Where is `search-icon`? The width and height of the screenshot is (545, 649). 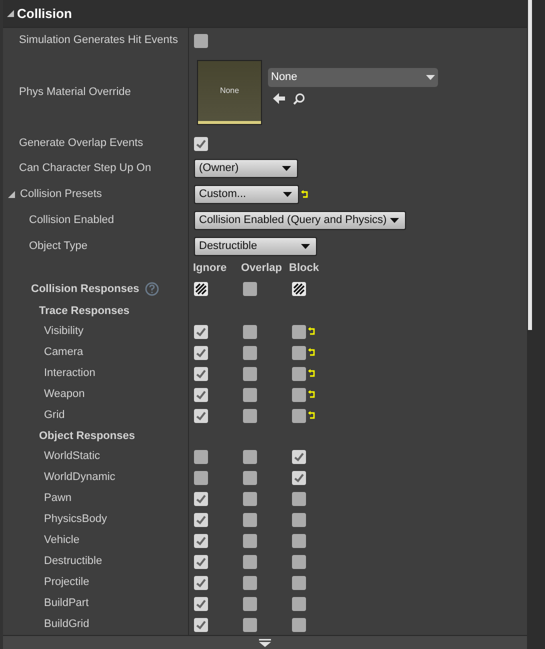 search-icon is located at coordinates (299, 98).